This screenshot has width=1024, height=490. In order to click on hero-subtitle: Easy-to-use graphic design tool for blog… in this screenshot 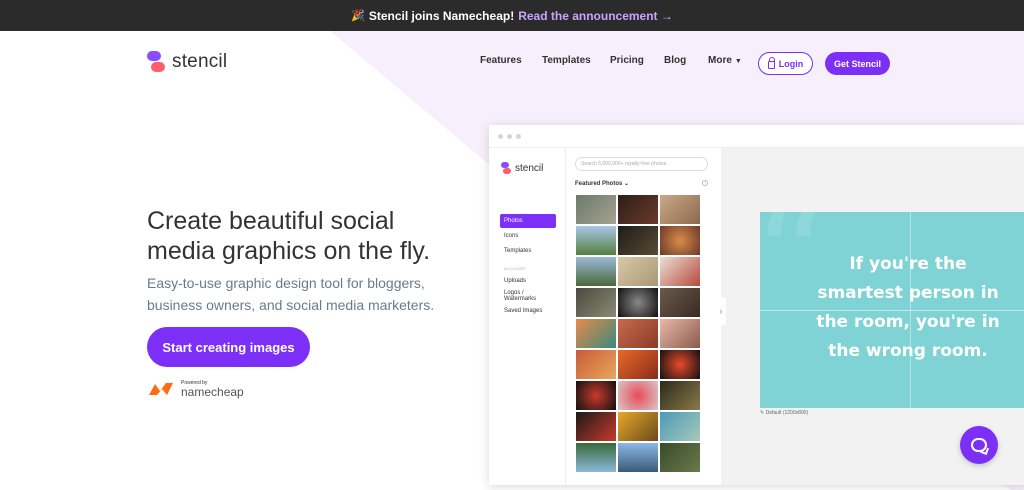, I will do `click(307, 294)`.